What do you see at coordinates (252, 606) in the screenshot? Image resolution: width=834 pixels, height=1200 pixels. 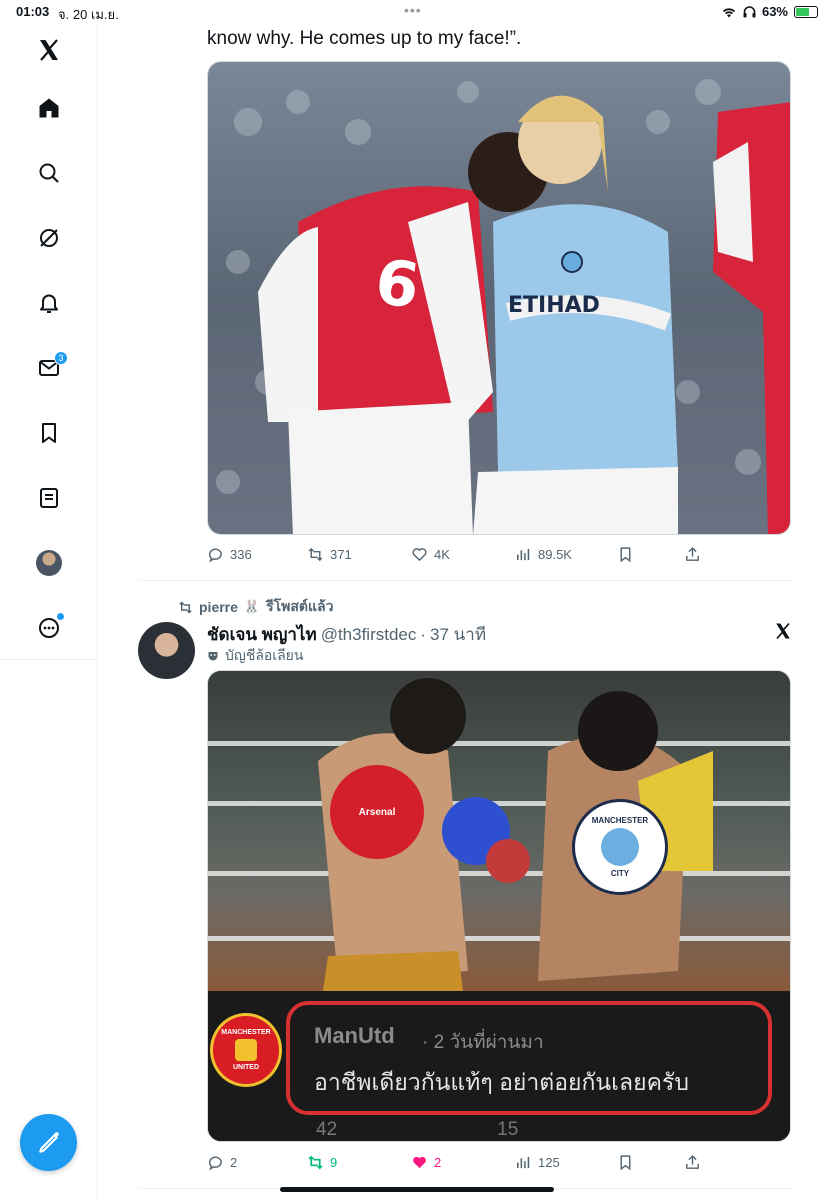 I see `rabbit-emoji-icon: 🐰` at bounding box center [252, 606].